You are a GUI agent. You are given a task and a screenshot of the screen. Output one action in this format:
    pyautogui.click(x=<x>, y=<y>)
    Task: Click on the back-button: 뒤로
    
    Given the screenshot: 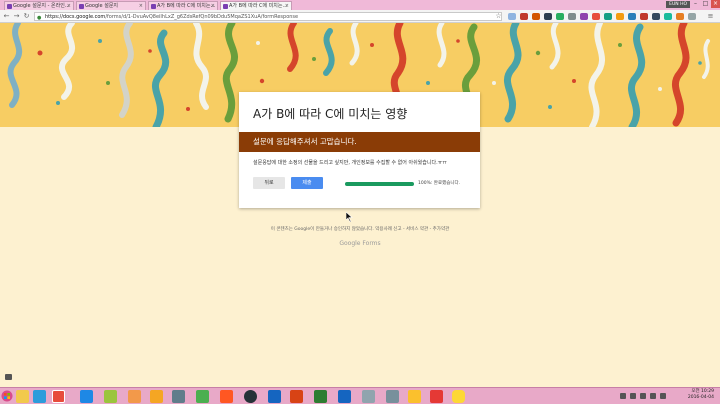 What is the action you would take?
    pyautogui.click(x=269, y=183)
    